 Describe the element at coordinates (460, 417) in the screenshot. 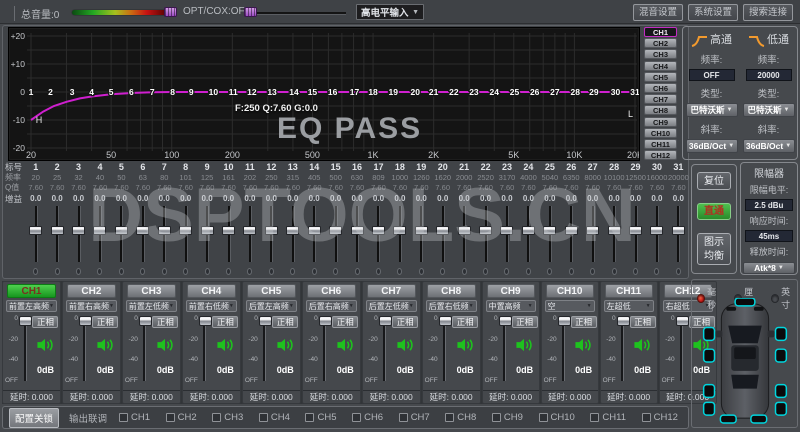

I see `output-link-checkbox-ch8: CH8` at that location.